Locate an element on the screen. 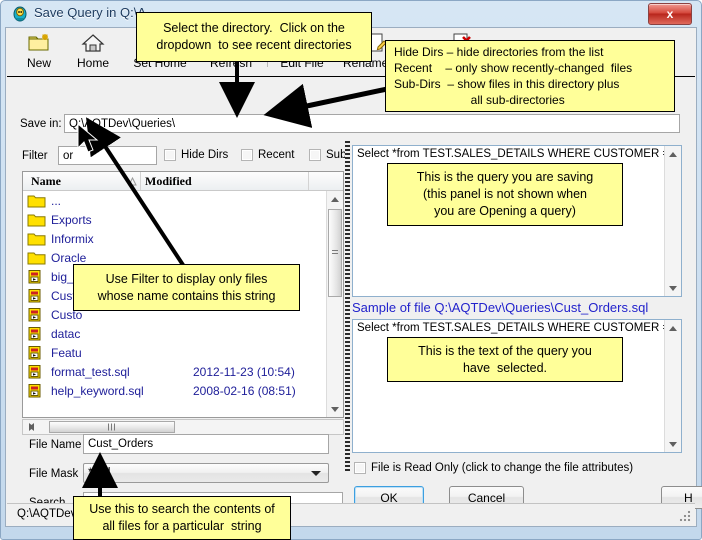 Image resolution: width=702 pixels, height=540 pixels. callout-line: you are Opening a query) is located at coordinates (505, 210).